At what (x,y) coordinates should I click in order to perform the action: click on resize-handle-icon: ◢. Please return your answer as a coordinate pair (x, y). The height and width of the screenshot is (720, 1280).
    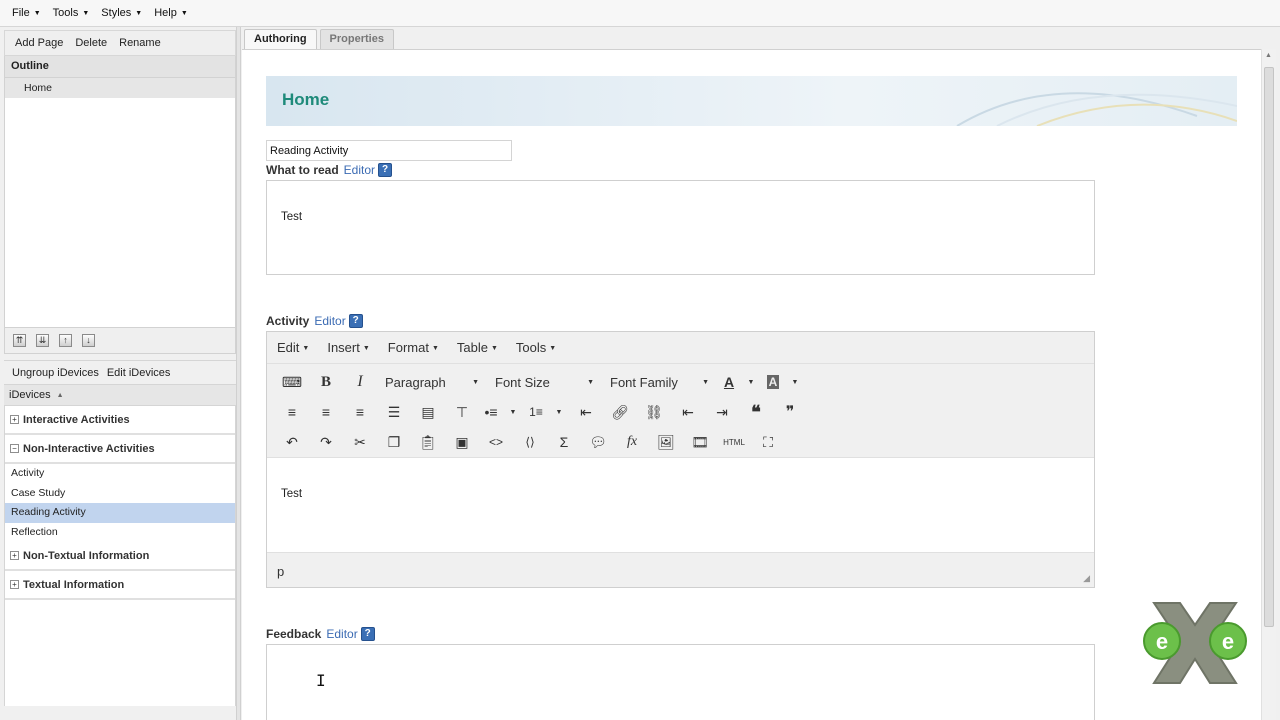
    Looking at the image, I should click on (1086, 578).